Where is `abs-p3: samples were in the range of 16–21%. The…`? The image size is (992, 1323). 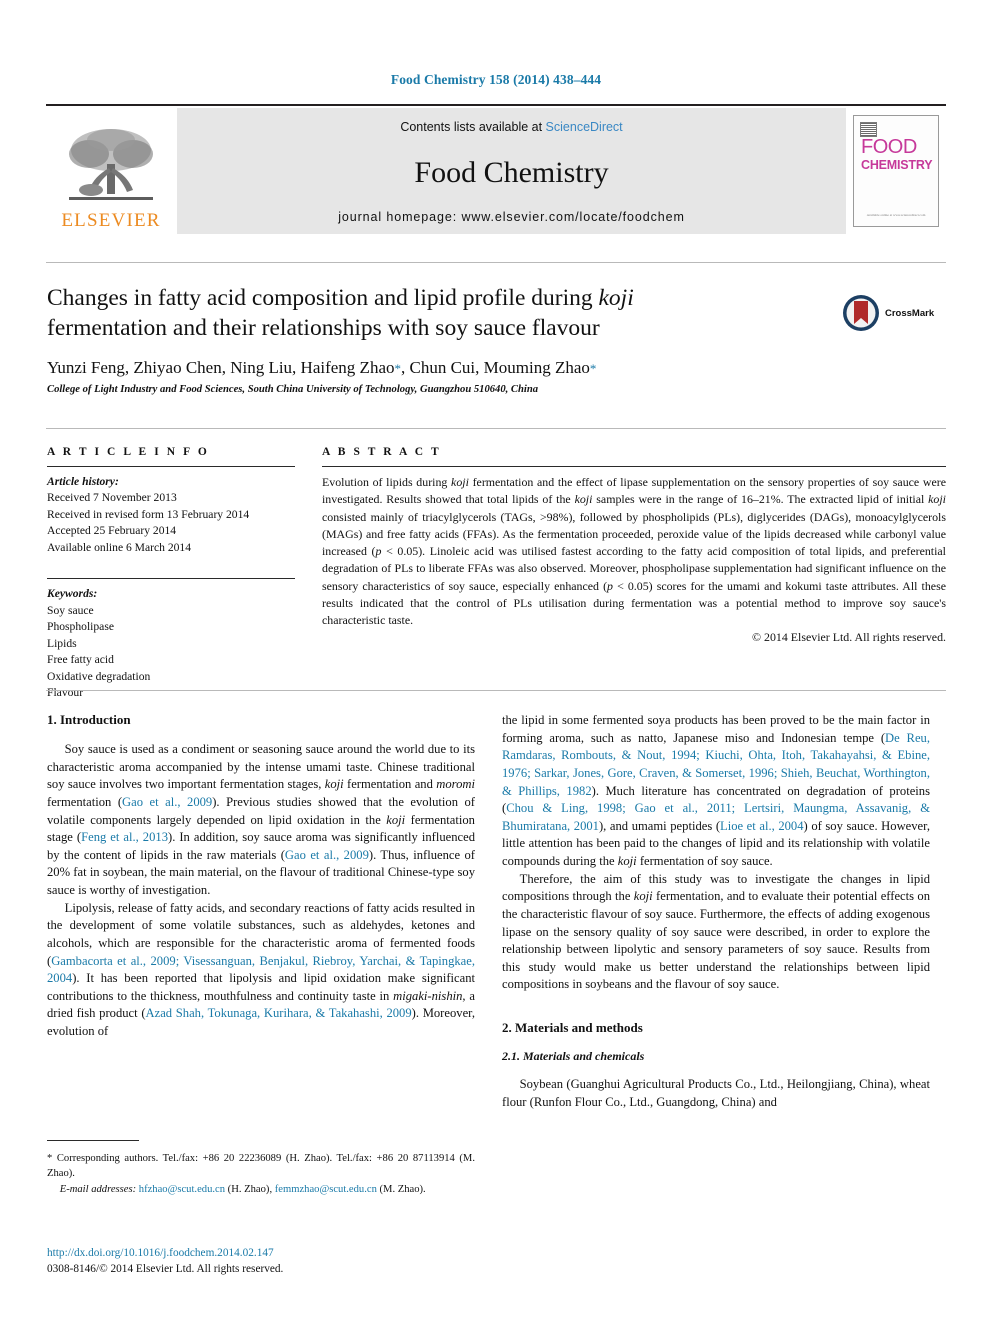 abs-p3: samples were in the range of 16–21%. The… is located at coordinates (760, 499).